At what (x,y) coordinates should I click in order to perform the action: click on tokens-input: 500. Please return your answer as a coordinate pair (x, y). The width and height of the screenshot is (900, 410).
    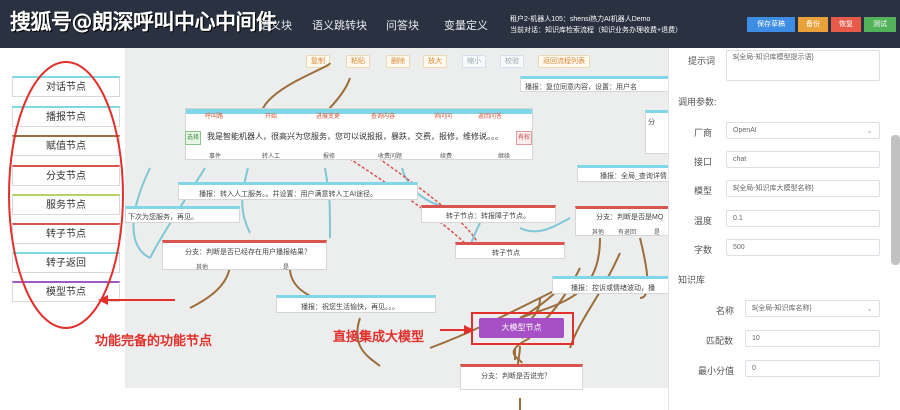
    Looking at the image, I should click on (803, 247).